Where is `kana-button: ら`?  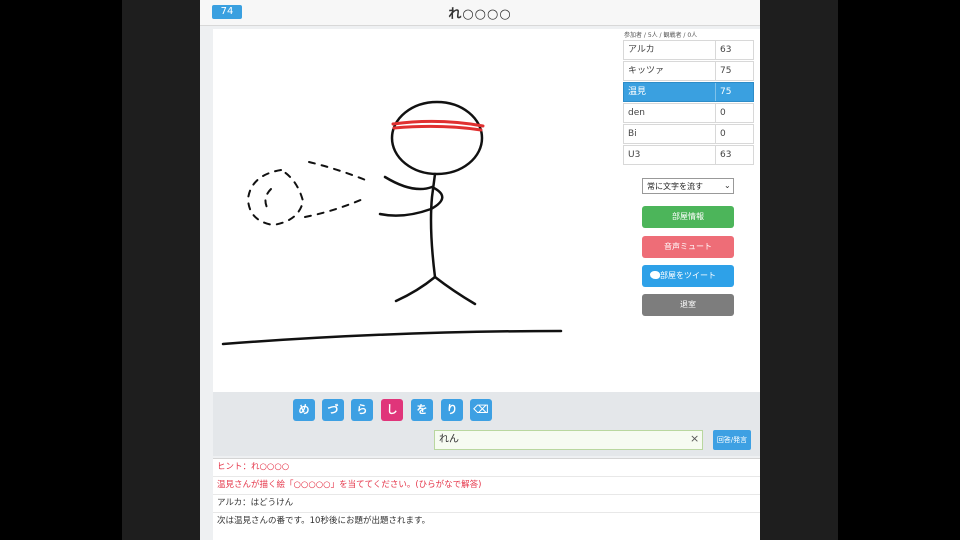 kana-button: ら is located at coordinates (362, 410).